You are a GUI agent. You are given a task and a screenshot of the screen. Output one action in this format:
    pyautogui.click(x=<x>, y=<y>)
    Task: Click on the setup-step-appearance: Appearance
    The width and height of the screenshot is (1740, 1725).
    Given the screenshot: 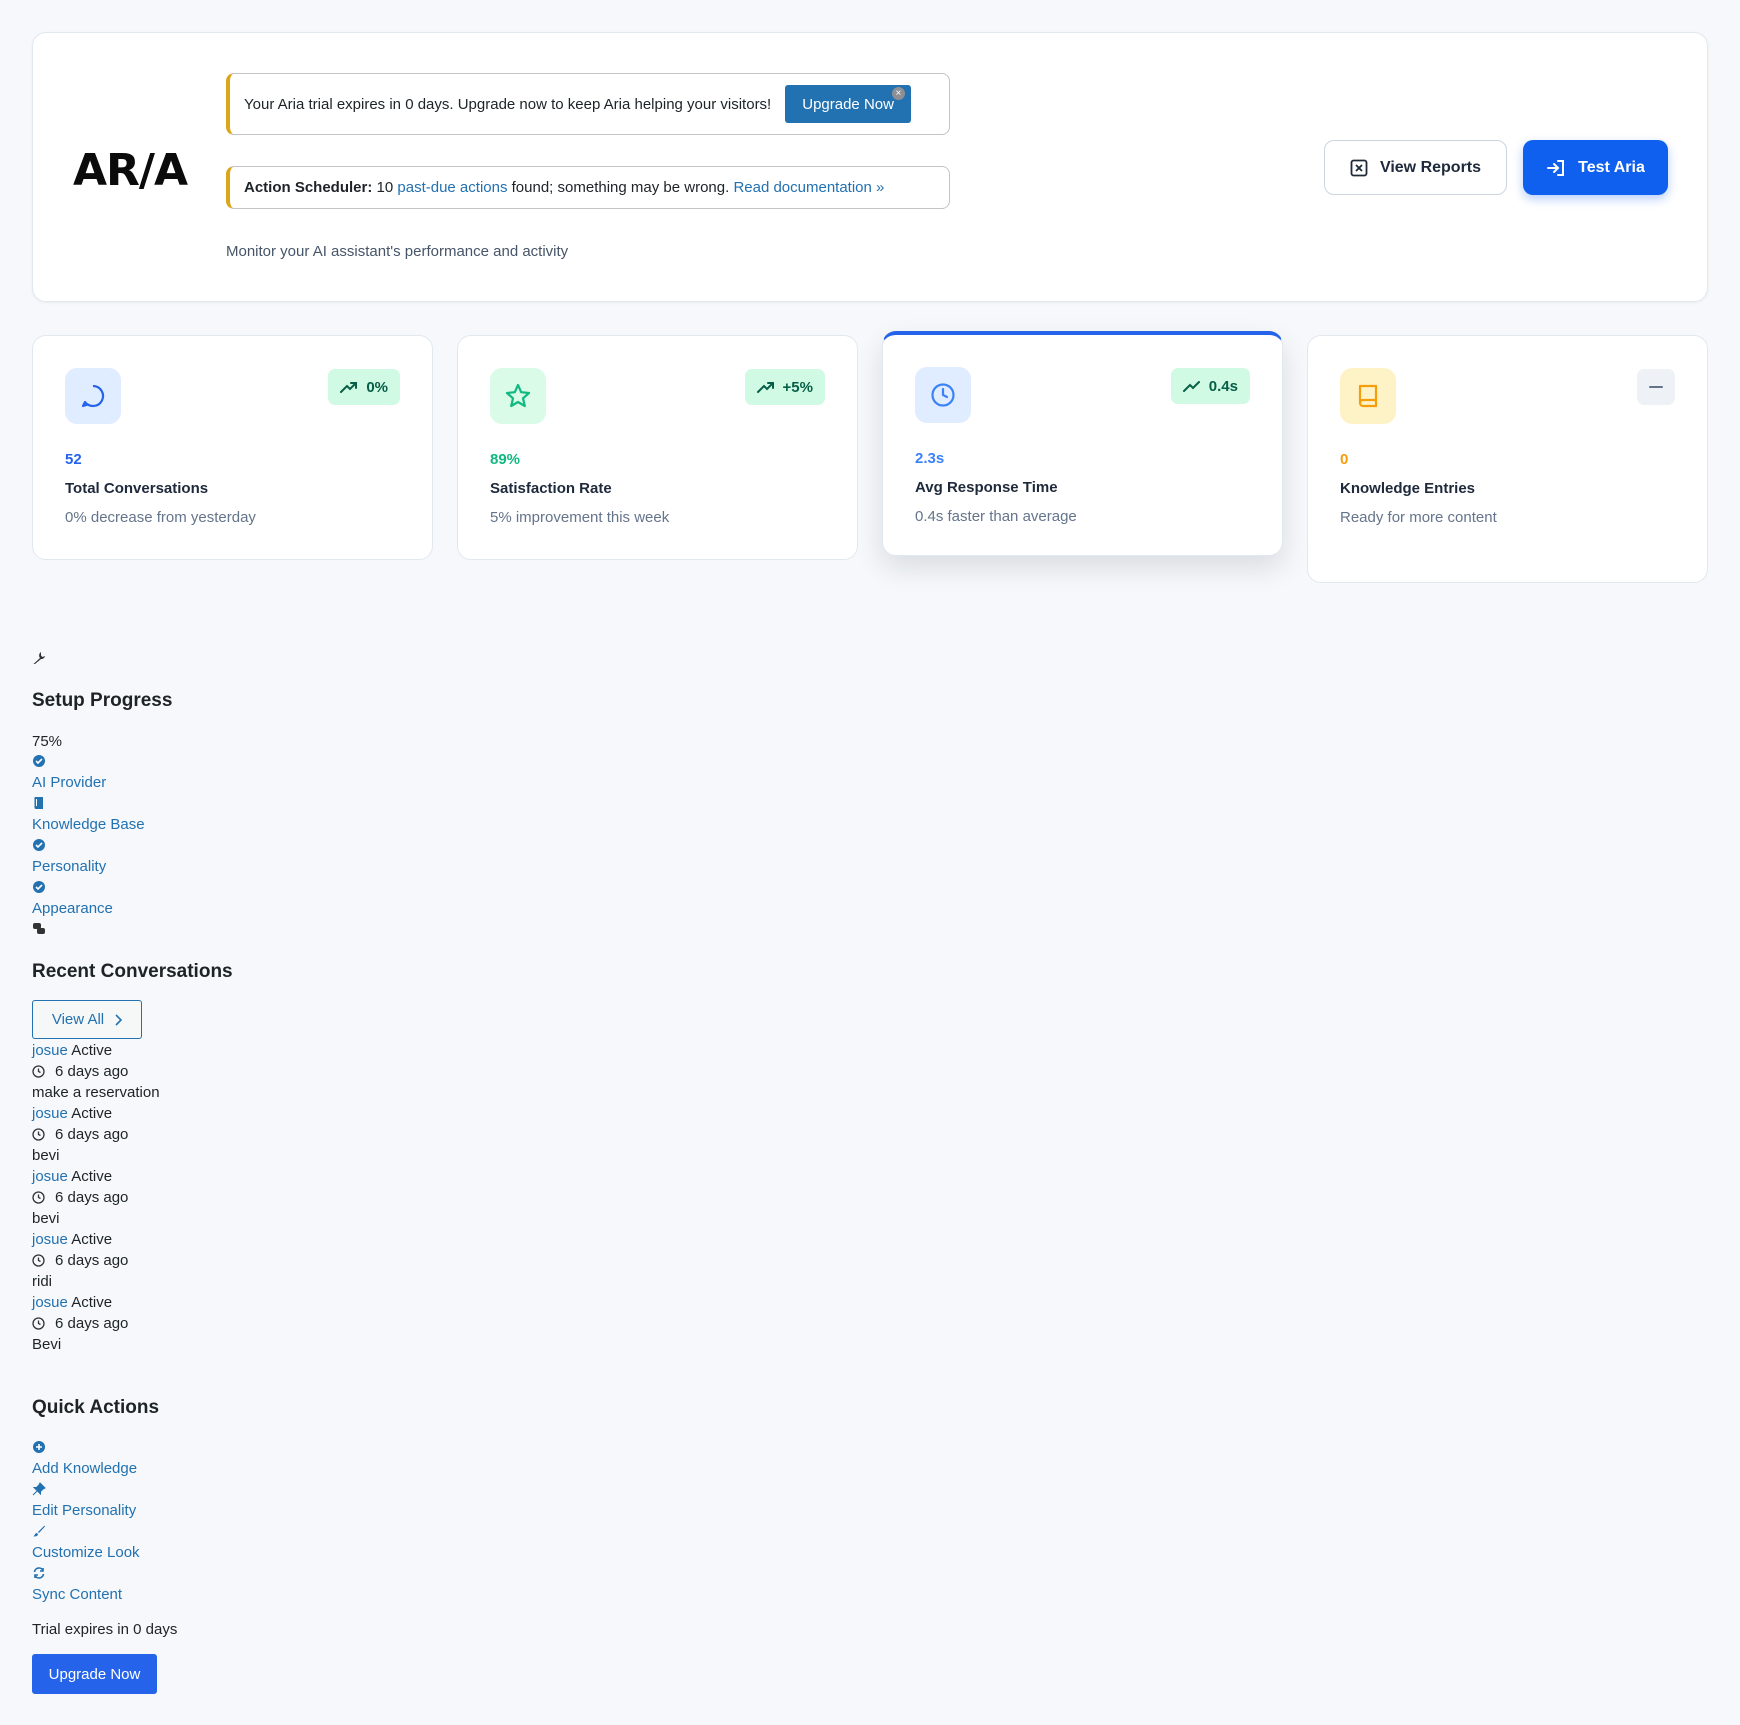 What is the action you would take?
    pyautogui.click(x=72, y=908)
    